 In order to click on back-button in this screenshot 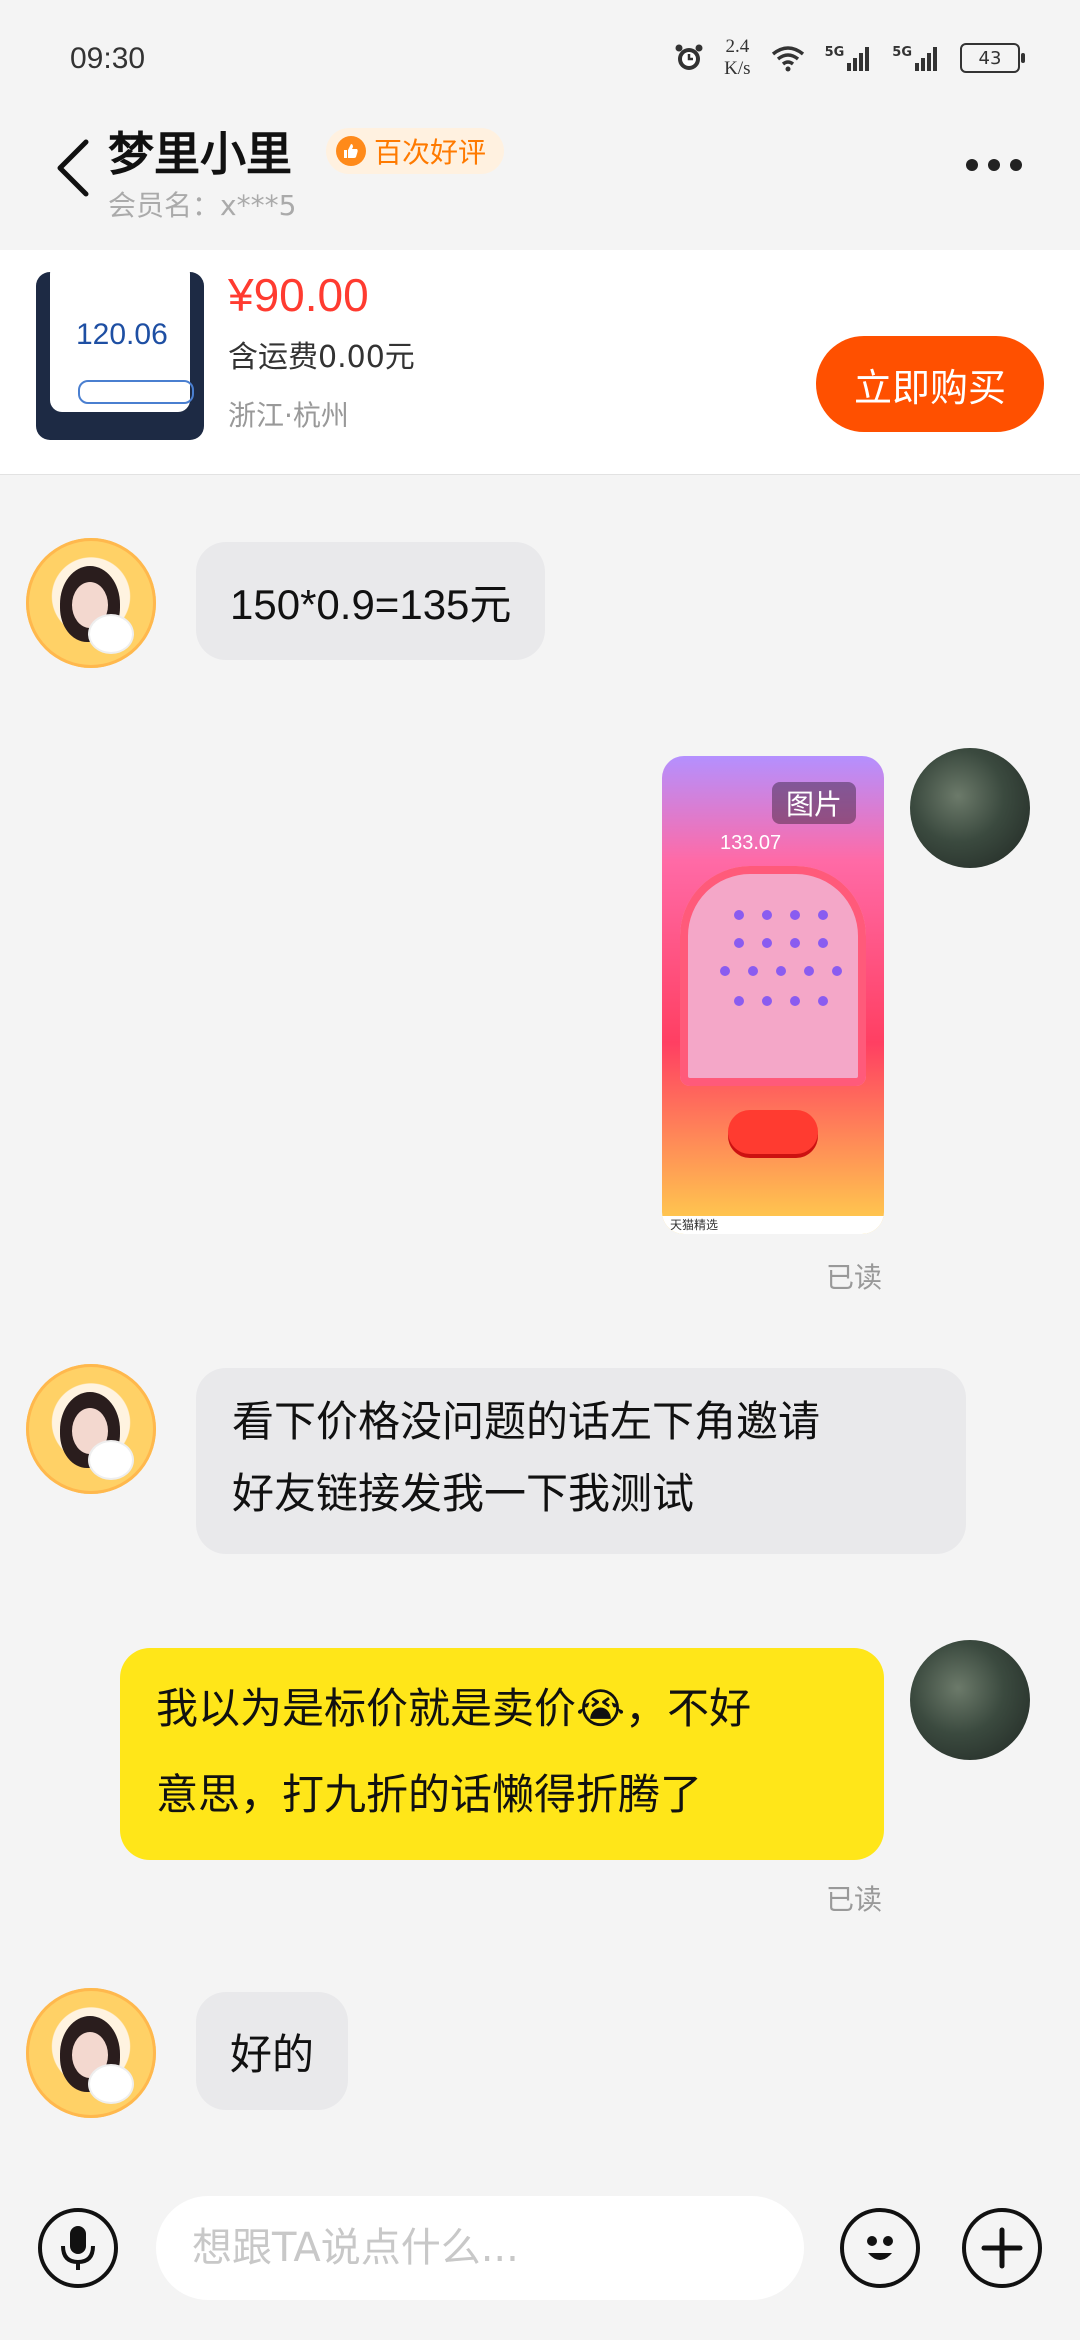, I will do `click(74, 168)`.